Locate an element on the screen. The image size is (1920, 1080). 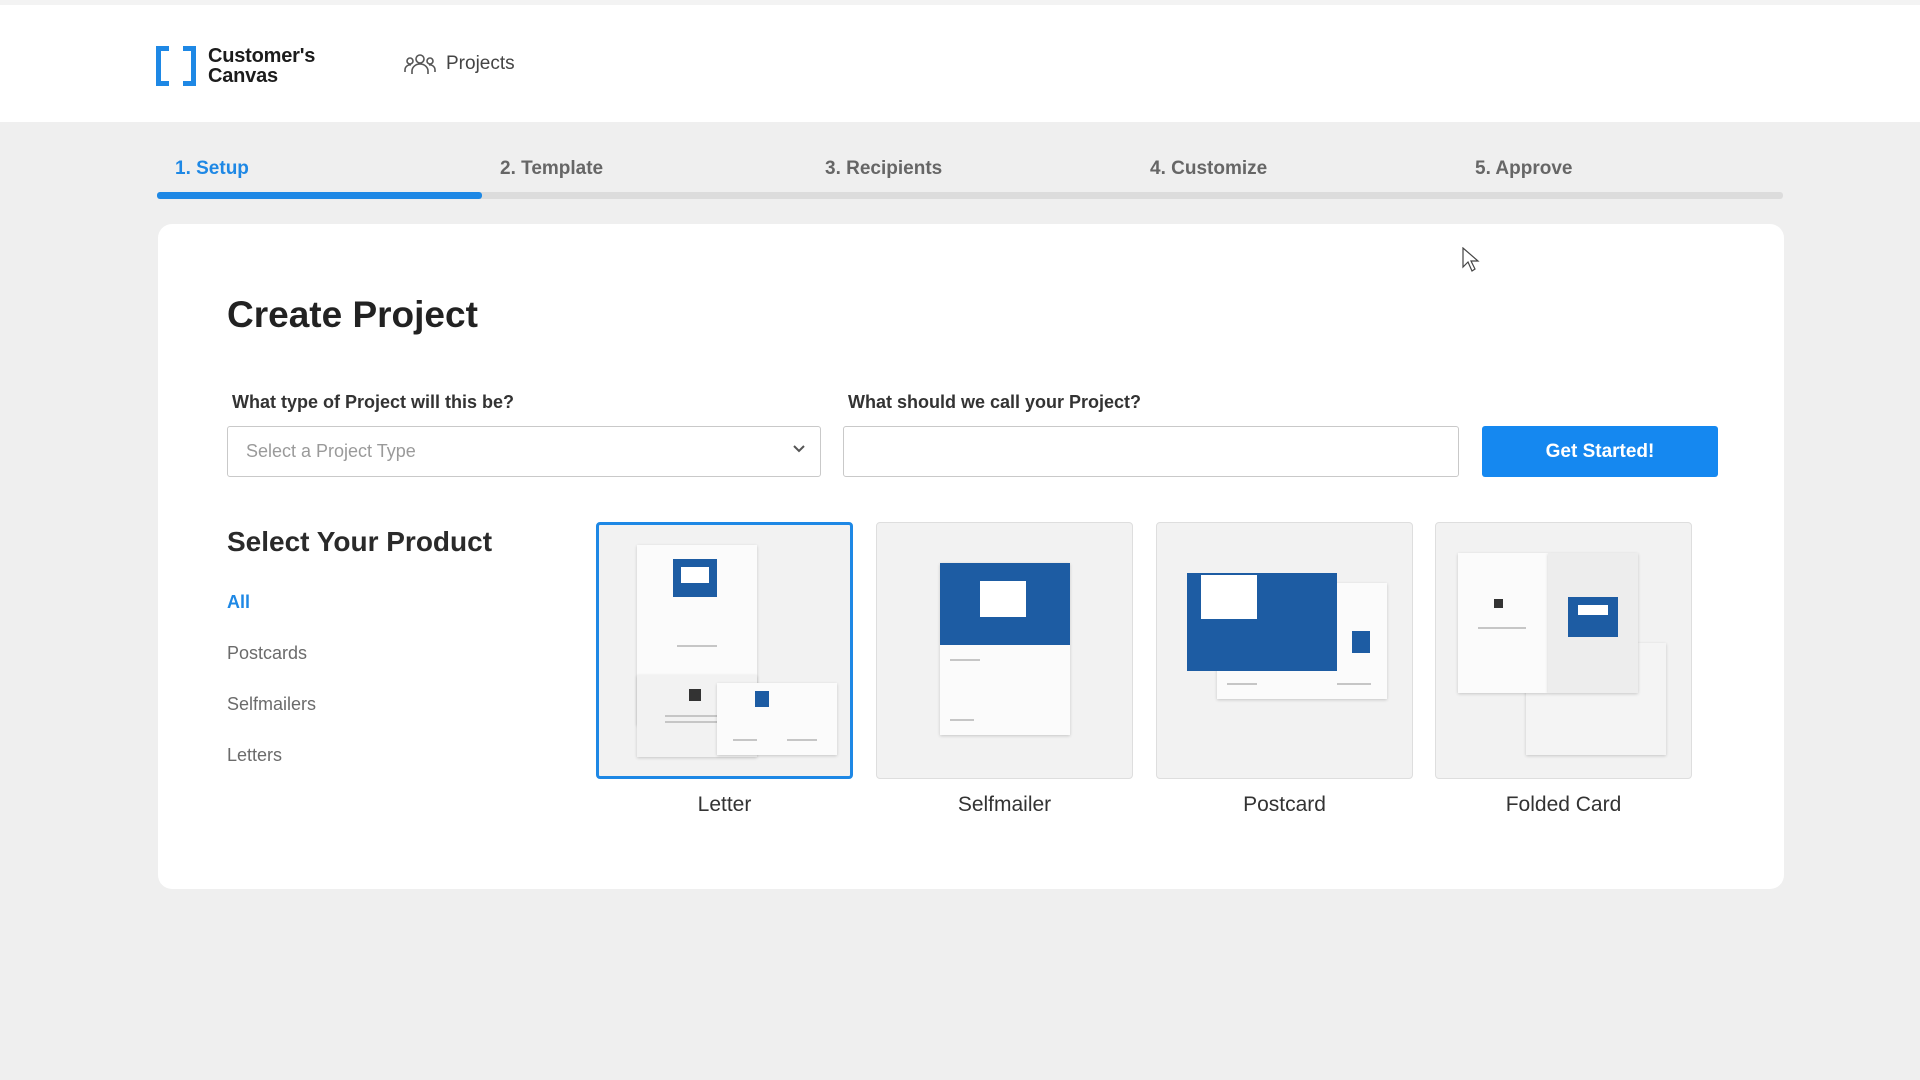
step-label: 3. Recipients is located at coordinates (884, 168).